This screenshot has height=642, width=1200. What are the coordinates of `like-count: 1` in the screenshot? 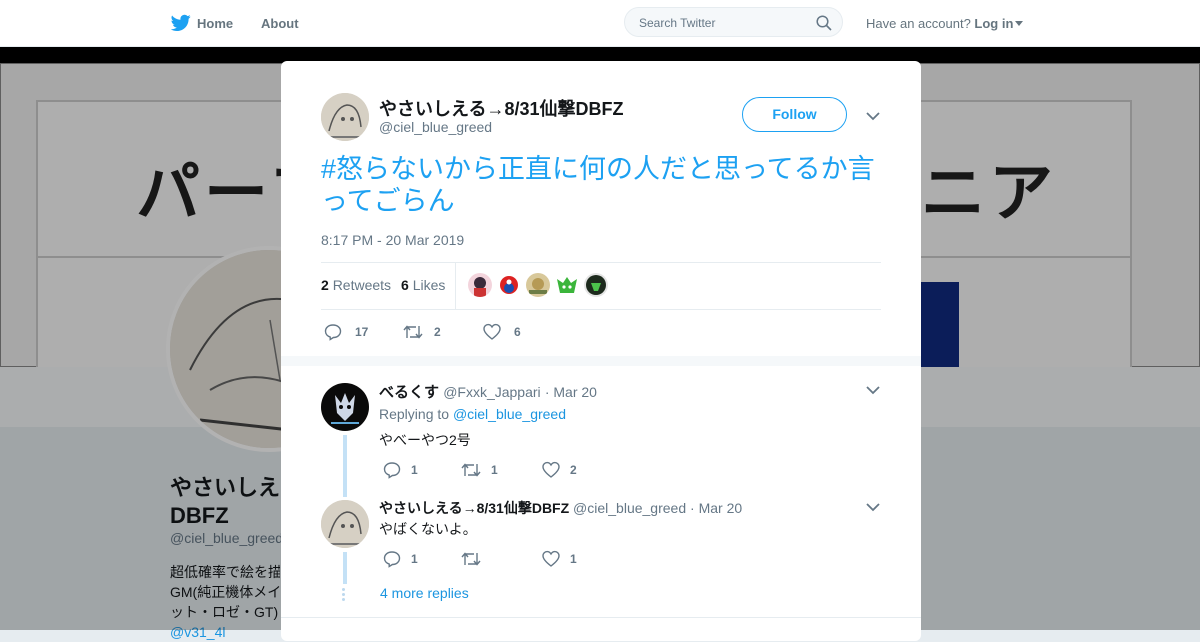 It's located at (573, 559).